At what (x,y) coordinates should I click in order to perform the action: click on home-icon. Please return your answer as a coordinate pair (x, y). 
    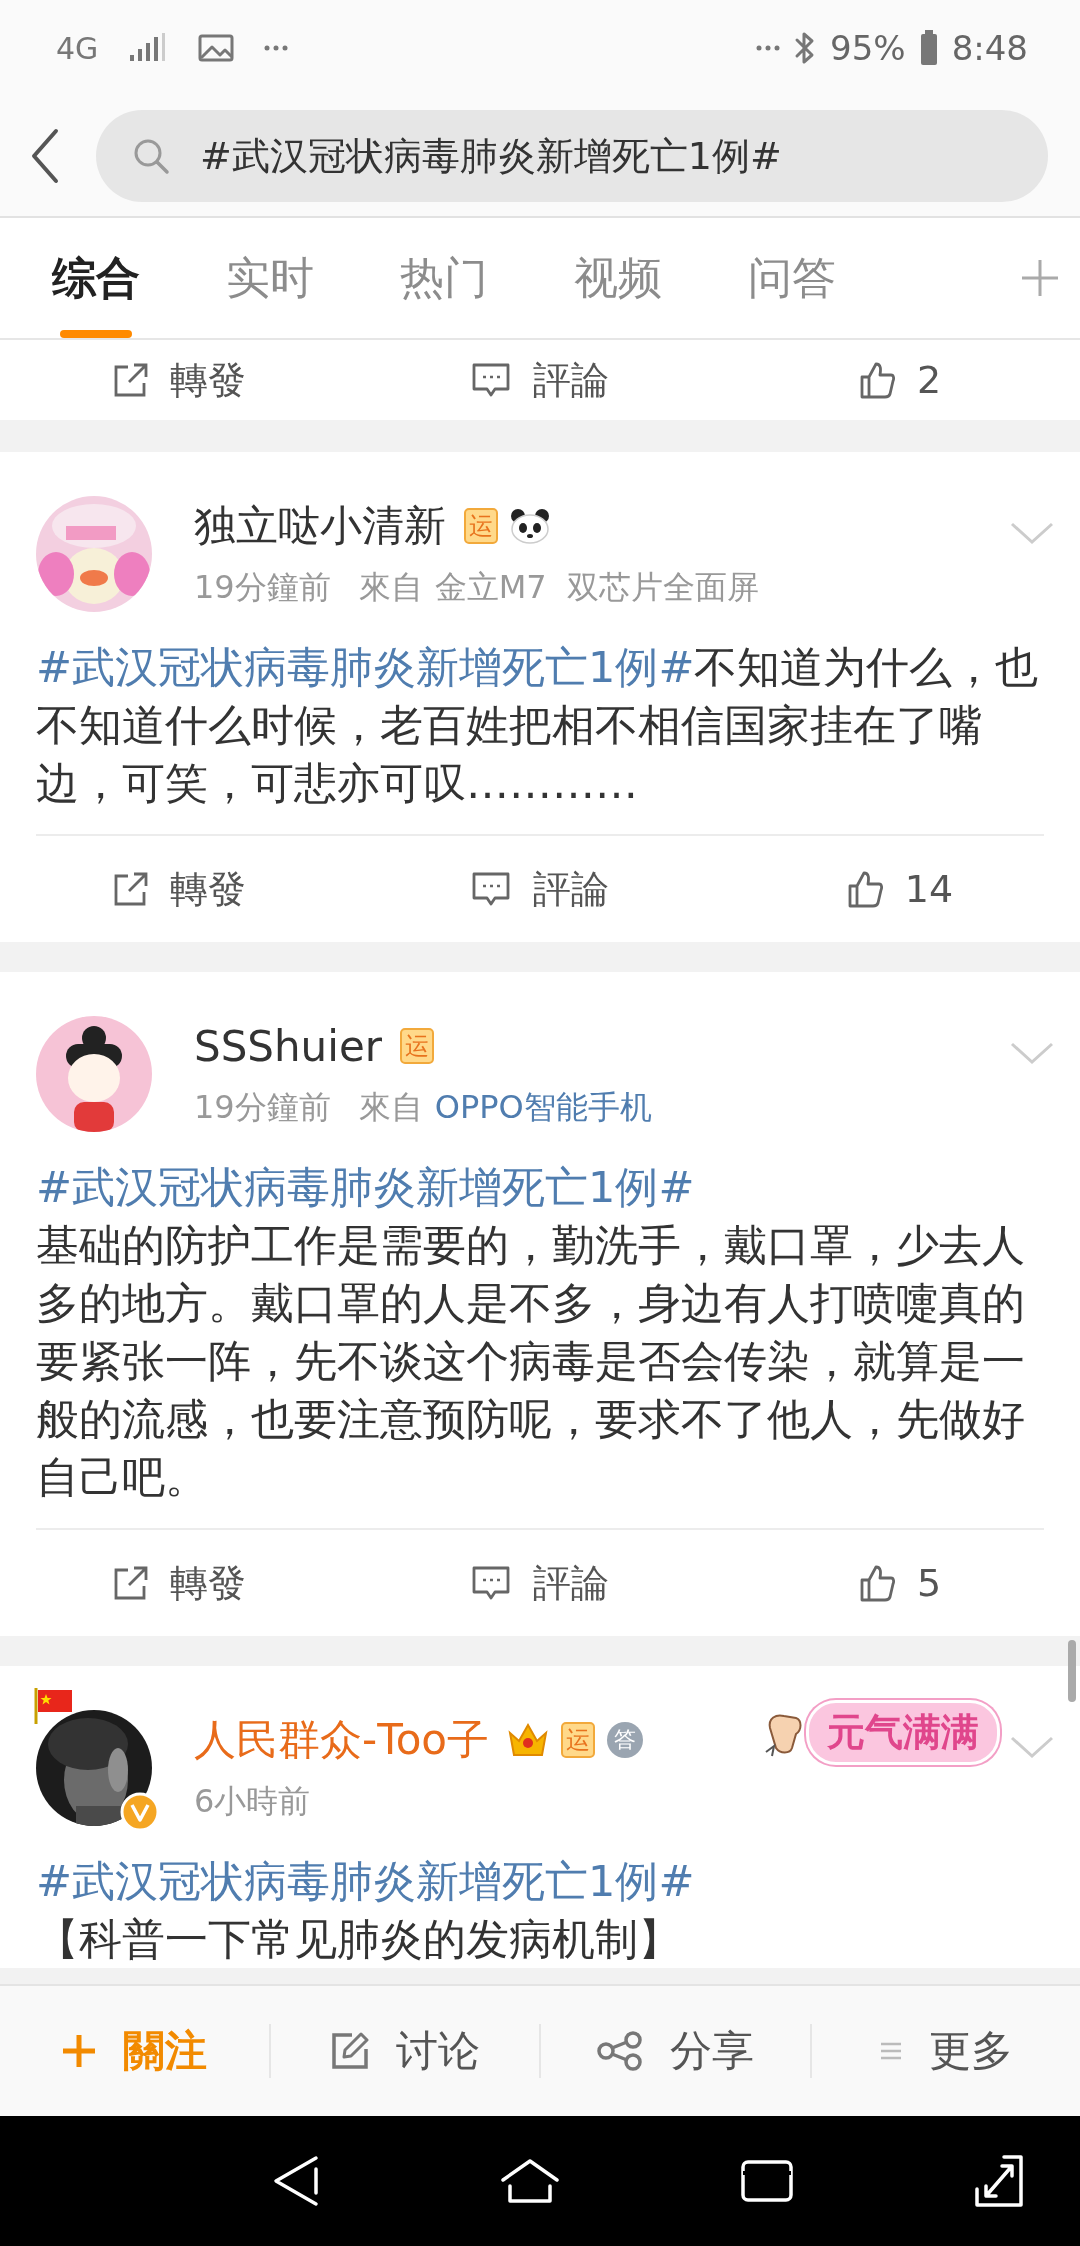
    Looking at the image, I should click on (530, 2181).